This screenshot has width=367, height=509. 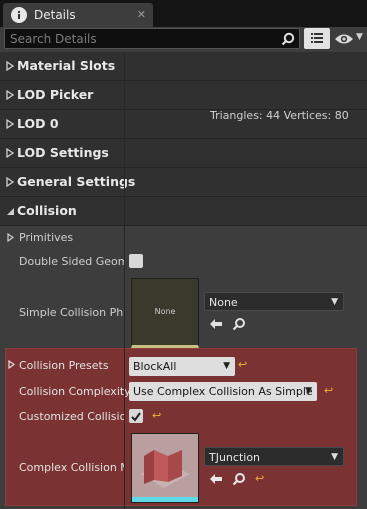 What do you see at coordinates (64, 365) in the screenshot?
I see `collision-presets-label: Collision Presets` at bounding box center [64, 365].